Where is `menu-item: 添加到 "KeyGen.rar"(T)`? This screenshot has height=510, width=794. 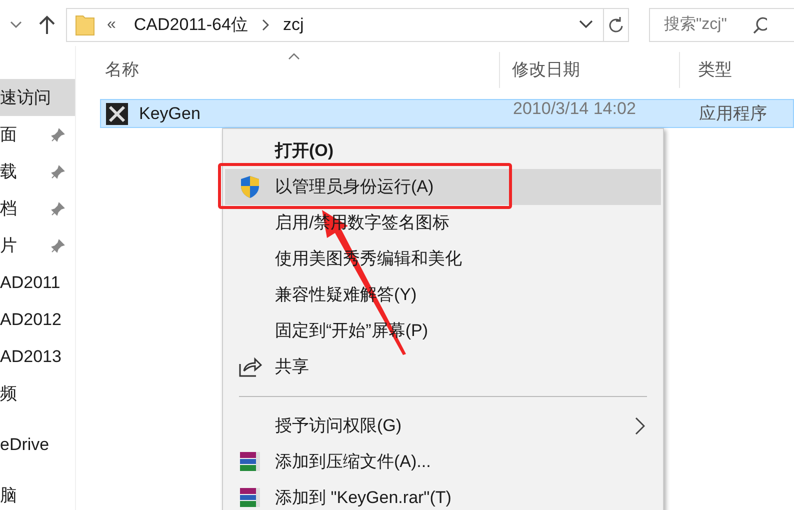
menu-item: 添加到 "KeyGen.rar"(T) is located at coordinates (443, 495).